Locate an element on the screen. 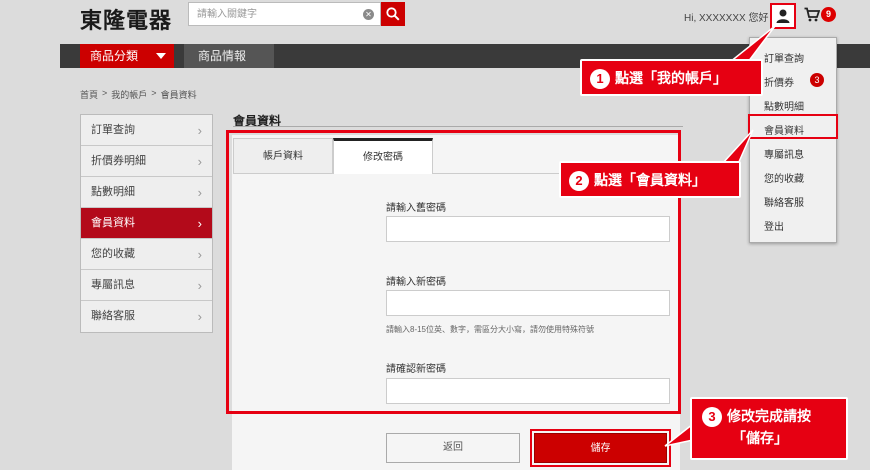 This screenshot has height=470, width=870. sidebar-item-member-info: 會員資料 › is located at coordinates (146, 223).